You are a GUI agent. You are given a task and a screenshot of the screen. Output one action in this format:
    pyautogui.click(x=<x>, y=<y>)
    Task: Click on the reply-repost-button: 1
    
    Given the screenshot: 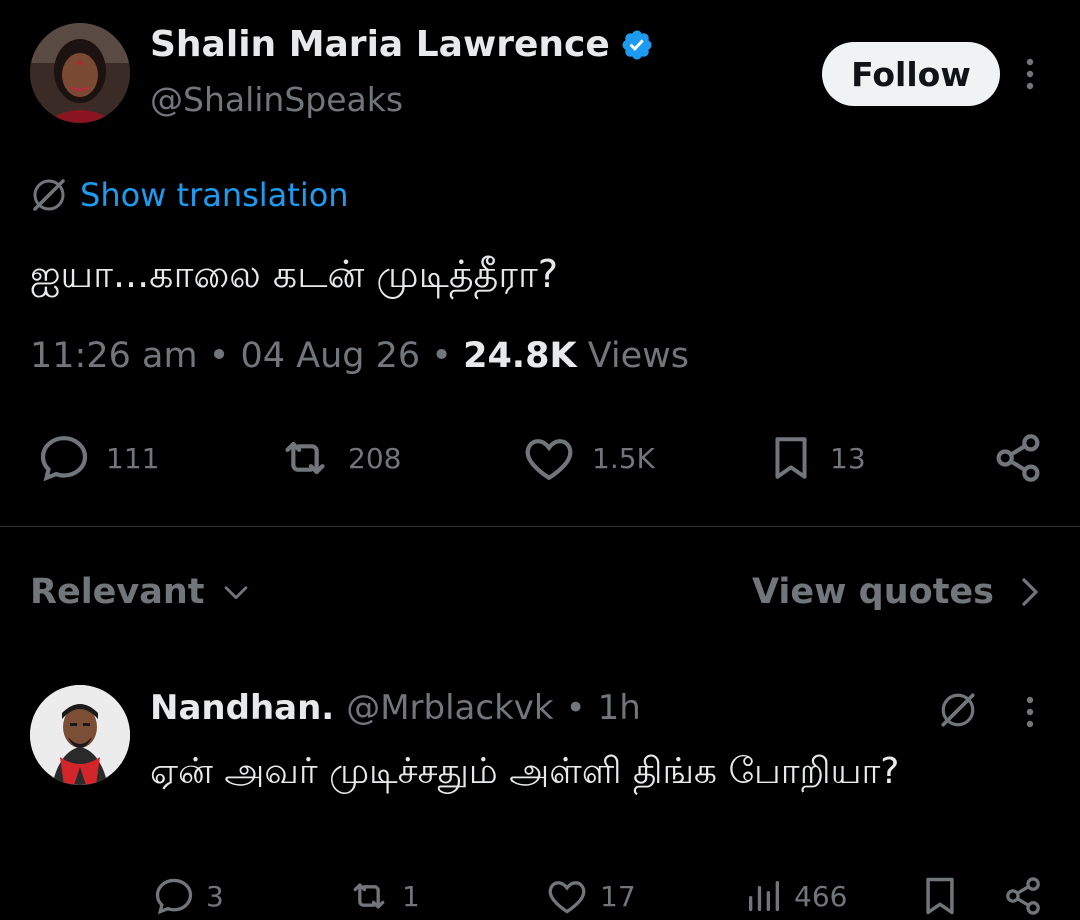 What is the action you would take?
    pyautogui.click(x=383, y=896)
    